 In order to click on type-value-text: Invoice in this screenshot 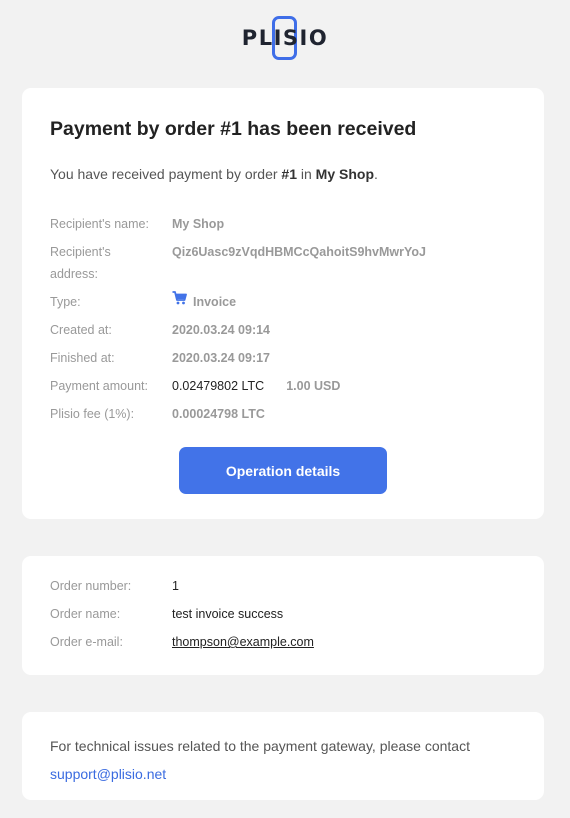, I will do `click(215, 302)`.